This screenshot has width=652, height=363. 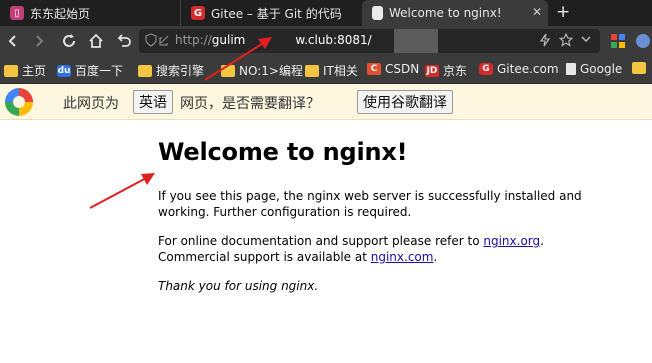 I want to click on address-bar: http://gulim w.club:8081/, so click(x=369, y=41).